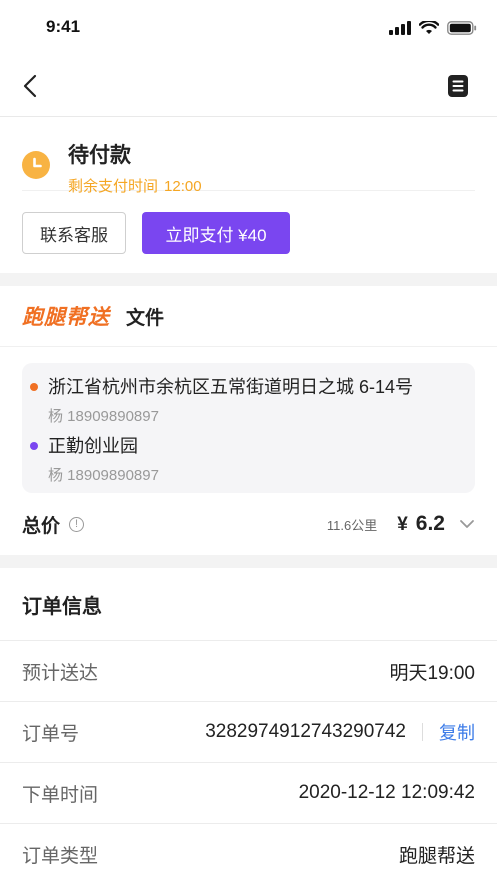 This screenshot has width=497, height=884. I want to click on order-type-row: 订单类型 跑腿帮送, so click(248, 854).